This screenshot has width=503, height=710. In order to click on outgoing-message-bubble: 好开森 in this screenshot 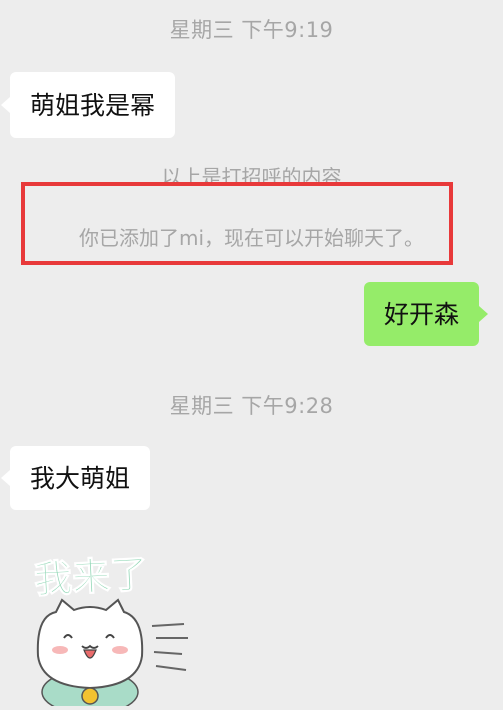, I will do `click(426, 314)`.